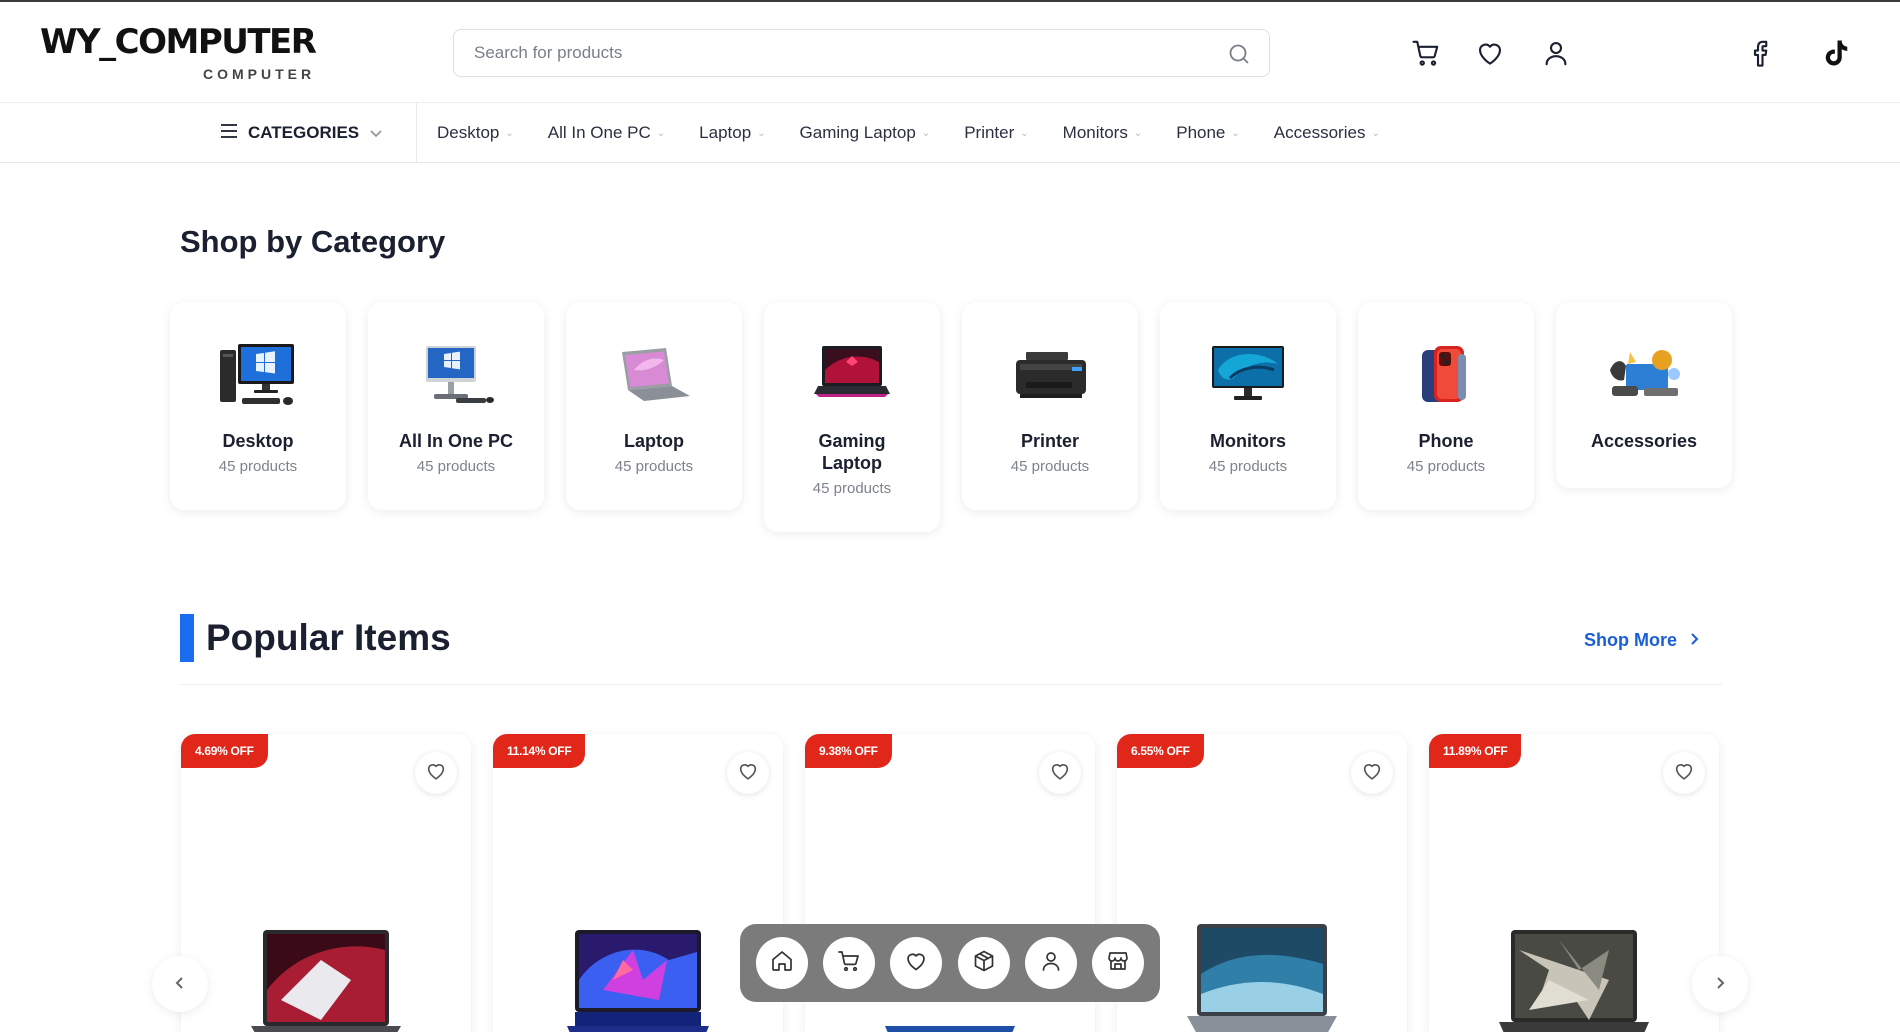 This screenshot has width=1900, height=1032. Describe the element at coordinates (257, 374) in the screenshot. I see `desktop-image` at that location.